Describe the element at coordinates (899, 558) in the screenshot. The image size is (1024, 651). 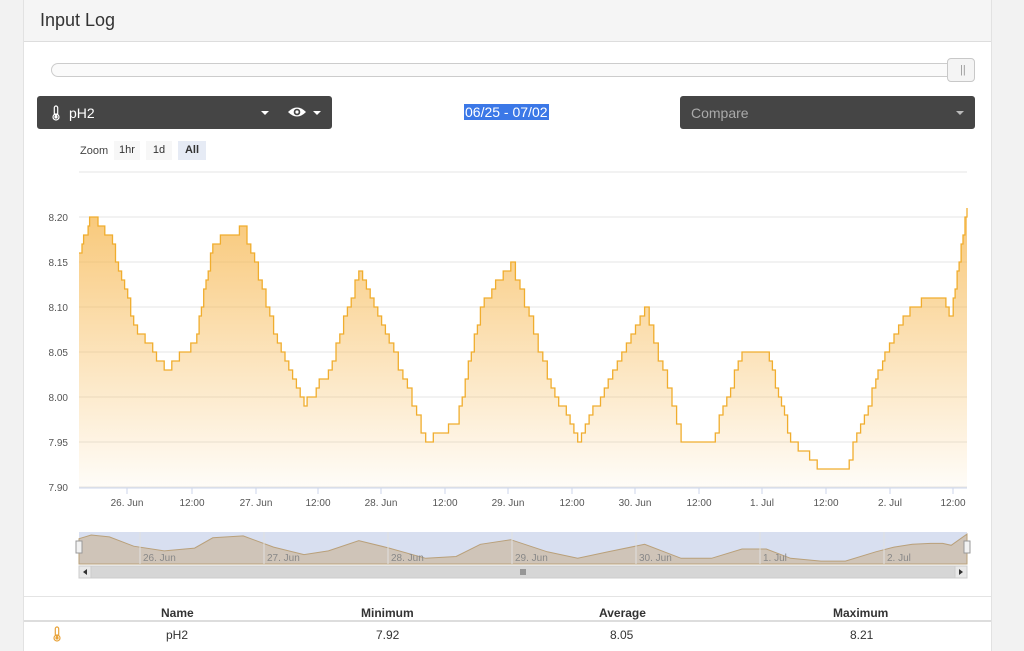
I see `navigator-label: 2. Jul` at that location.